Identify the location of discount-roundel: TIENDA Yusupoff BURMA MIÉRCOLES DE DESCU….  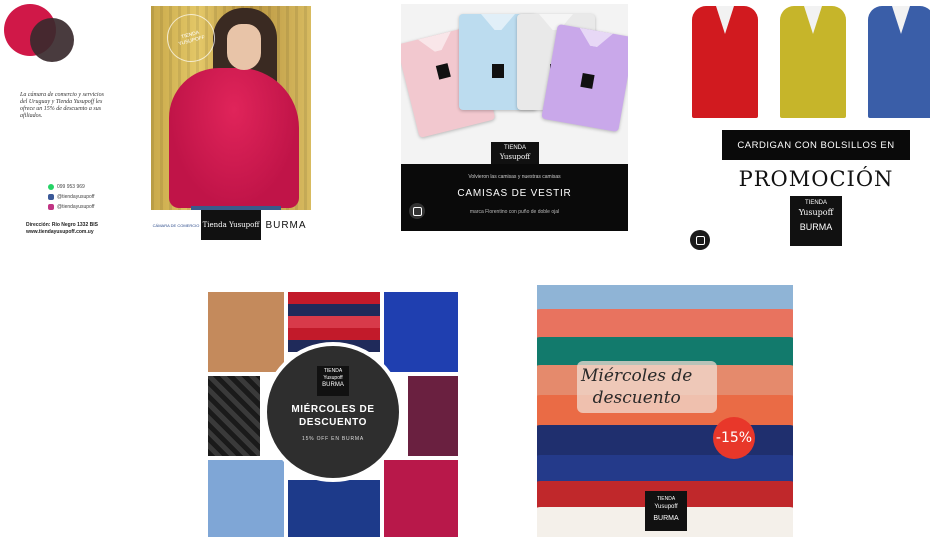
(333, 412).